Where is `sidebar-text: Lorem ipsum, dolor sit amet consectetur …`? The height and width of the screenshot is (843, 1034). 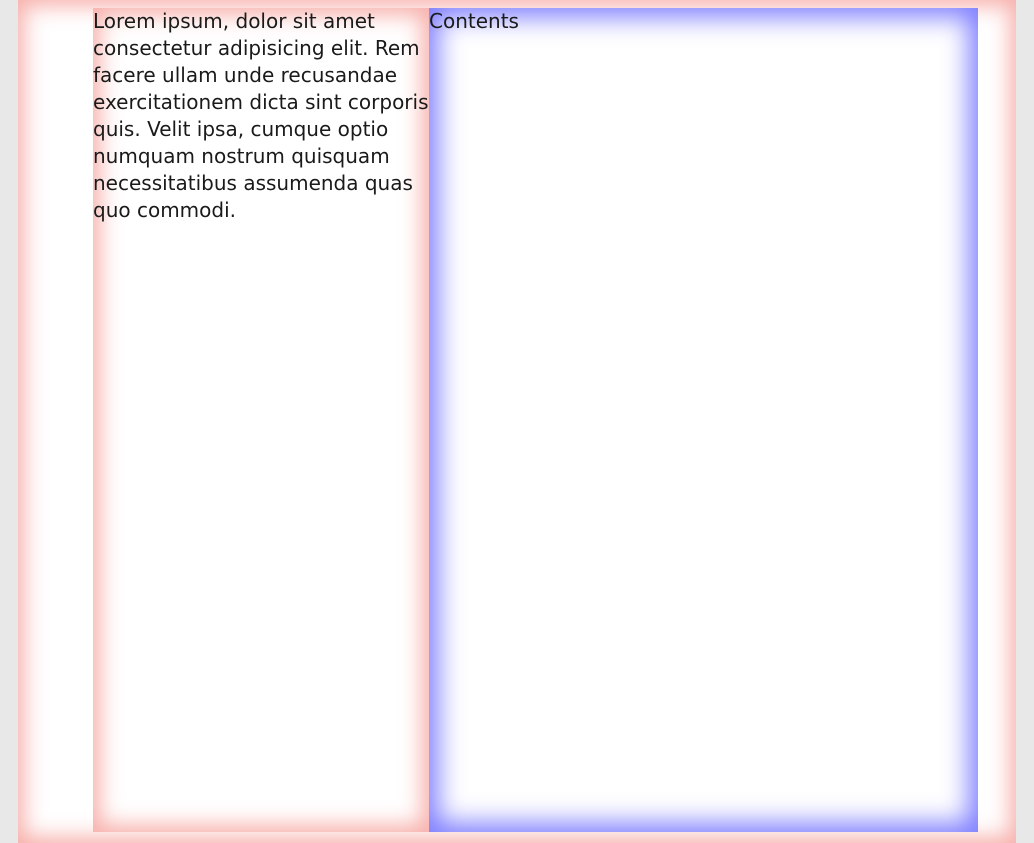 sidebar-text: Lorem ipsum, dolor sit amet consectetur … is located at coordinates (261, 115).